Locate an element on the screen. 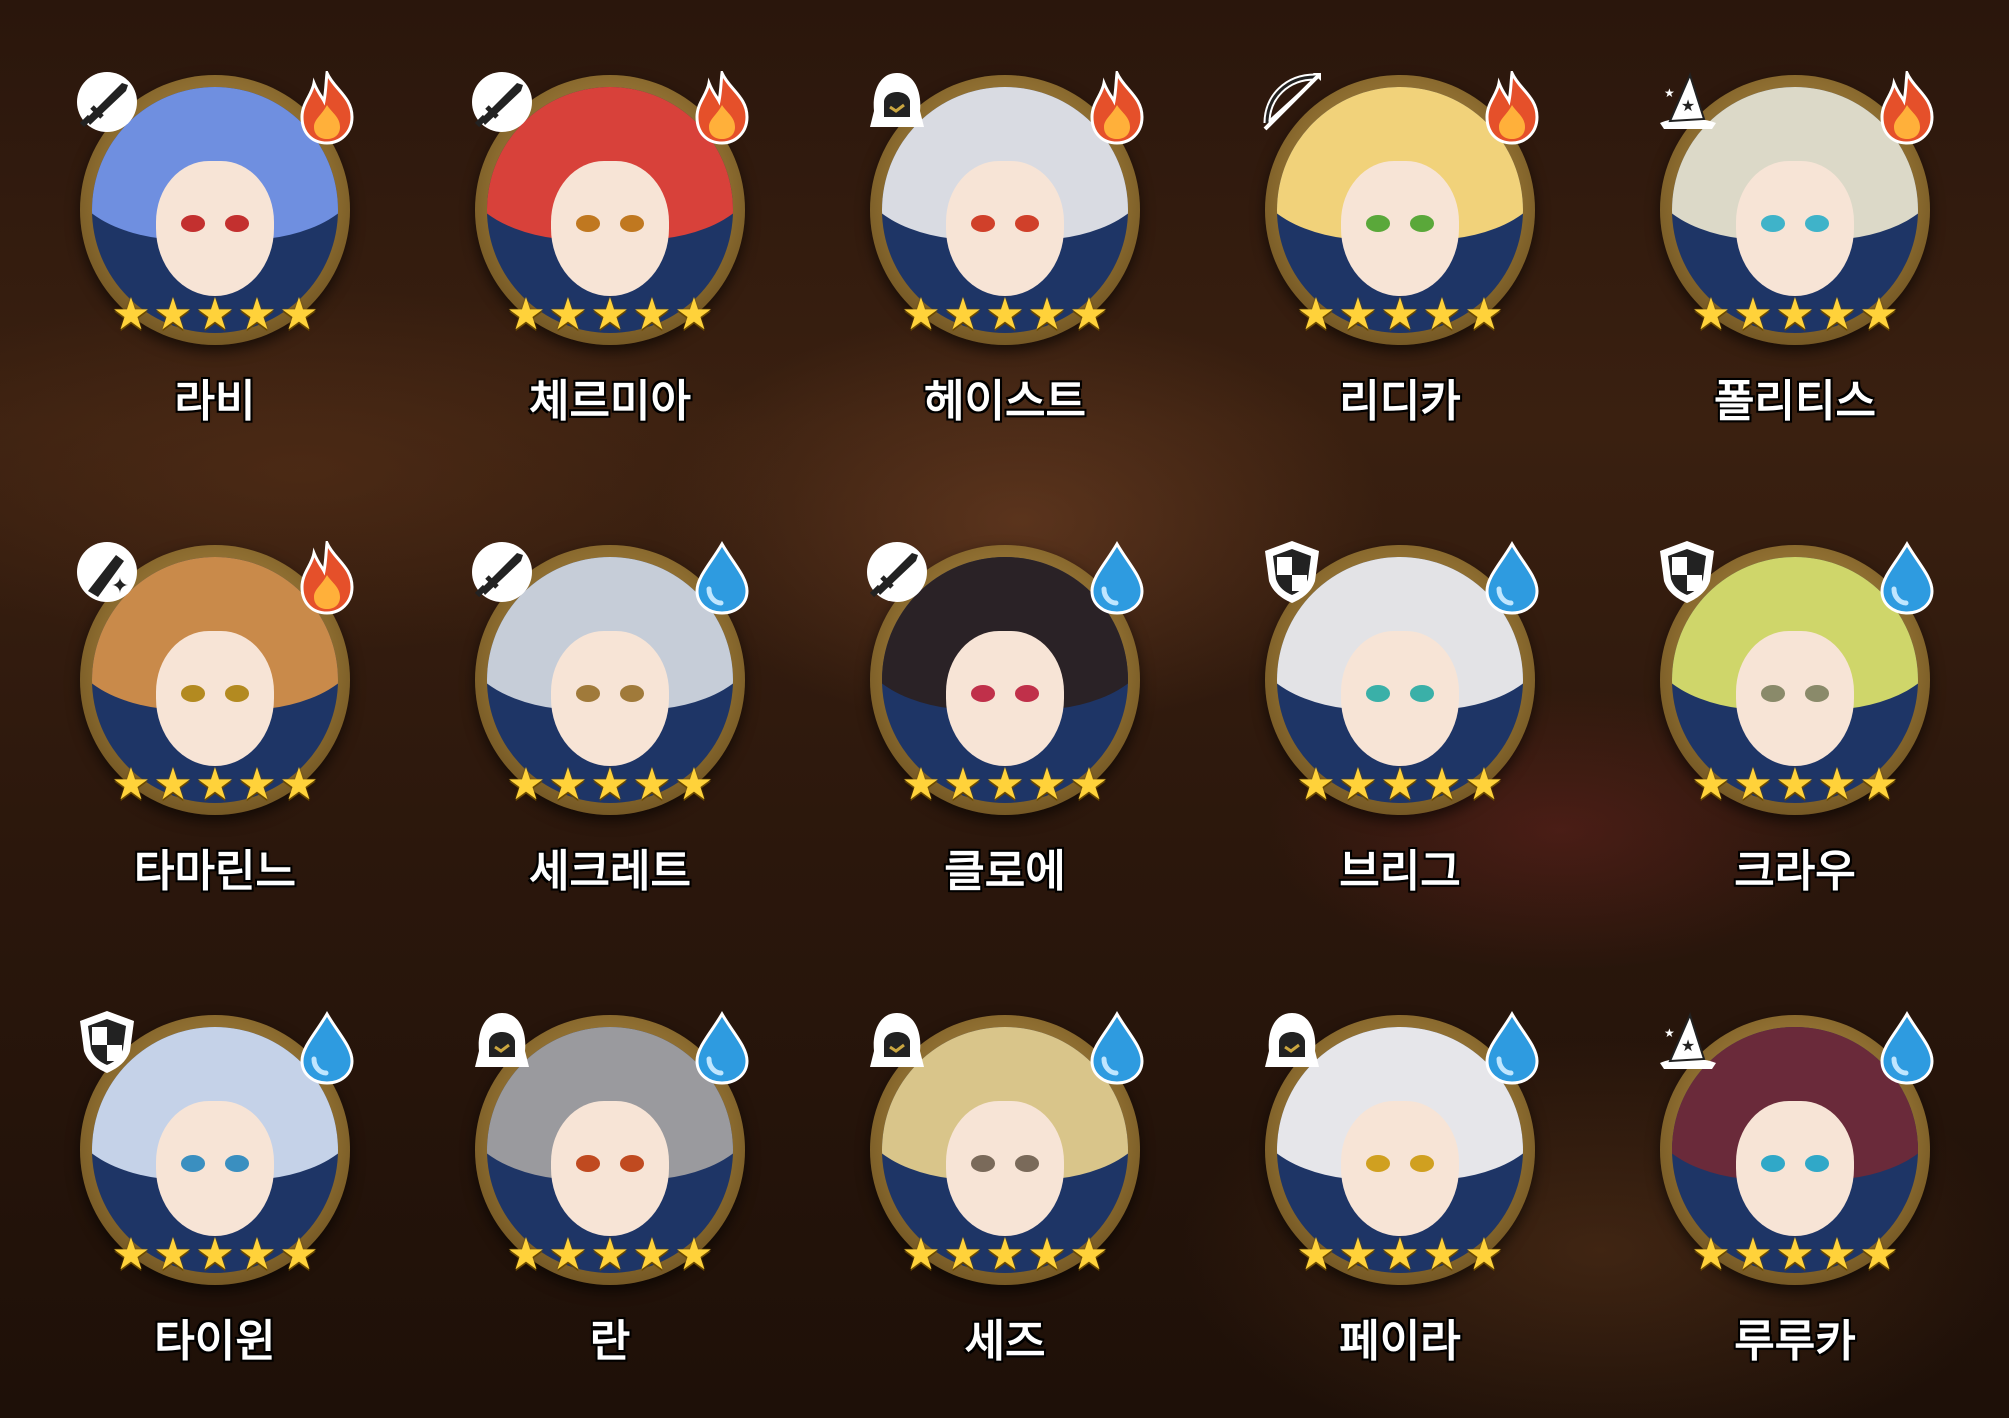  tank-shield-icon is located at coordinates (1292, 572).